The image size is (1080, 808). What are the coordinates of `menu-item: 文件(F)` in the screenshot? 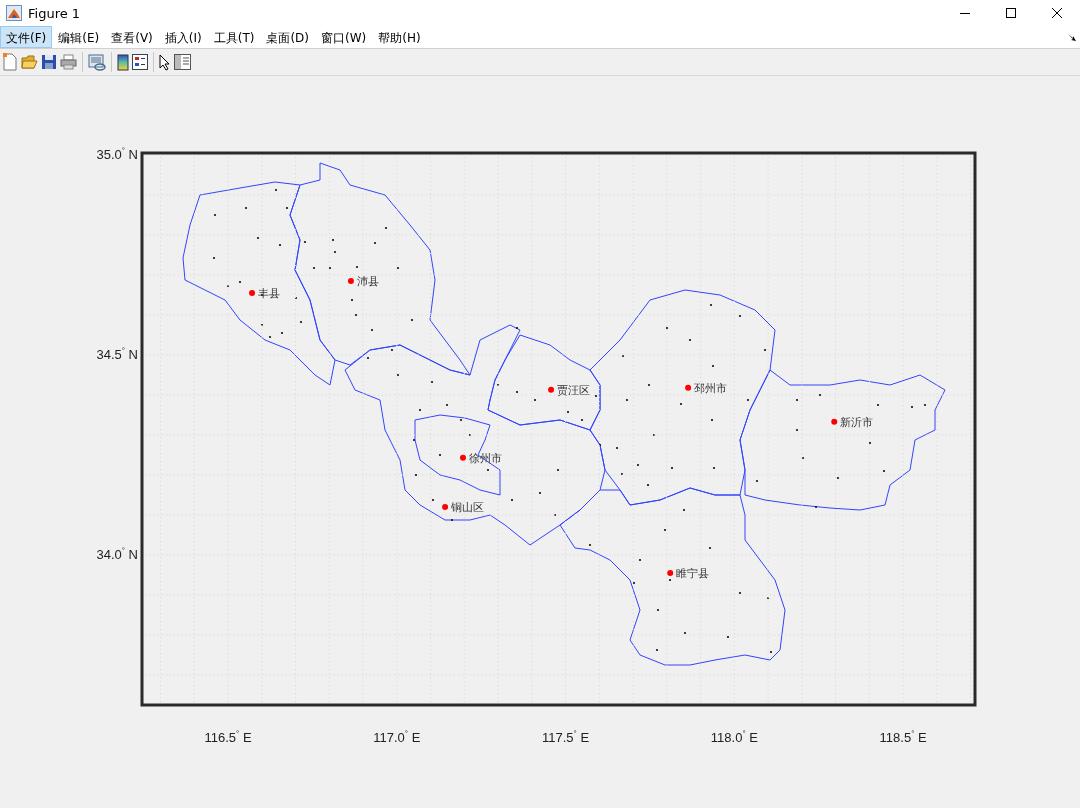 It's located at (26, 37).